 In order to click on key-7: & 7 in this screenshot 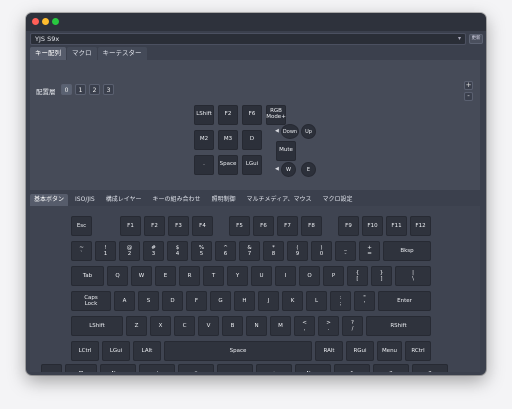, I will do `click(249, 251)`.